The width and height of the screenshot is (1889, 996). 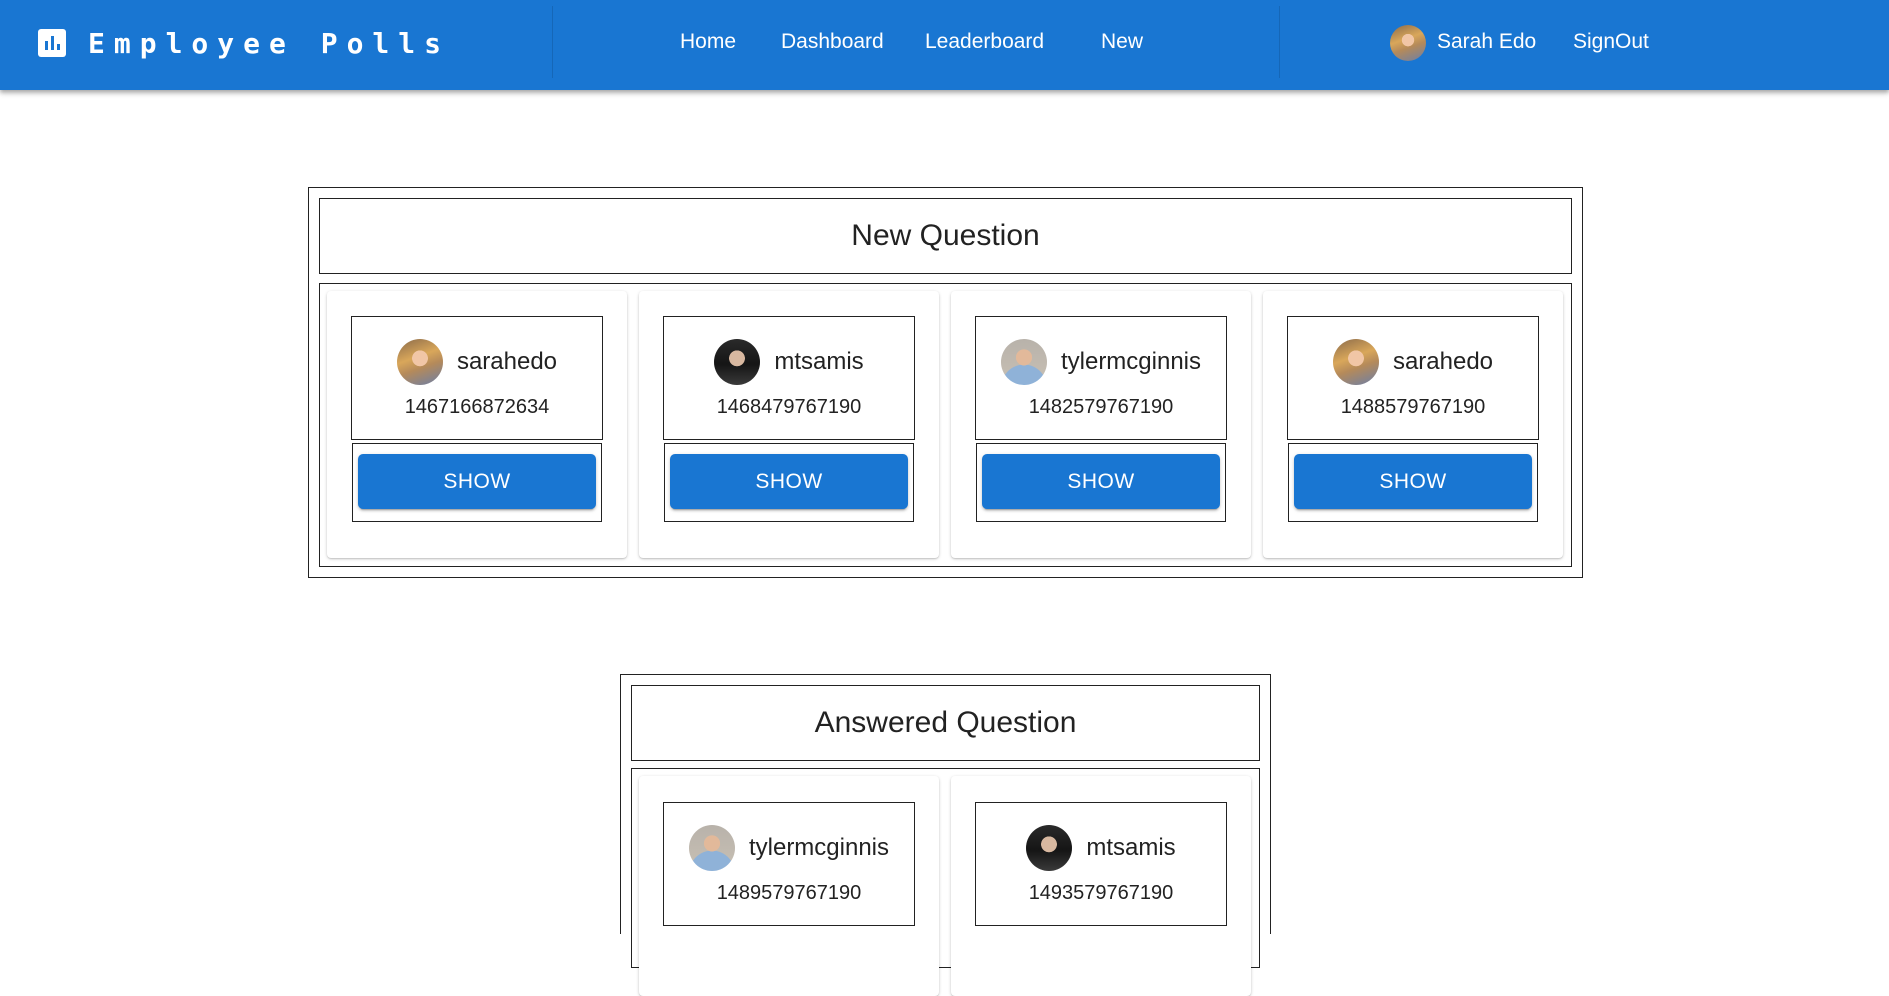 What do you see at coordinates (477, 407) in the screenshot?
I see `question-timestamp: 1467166872634` at bounding box center [477, 407].